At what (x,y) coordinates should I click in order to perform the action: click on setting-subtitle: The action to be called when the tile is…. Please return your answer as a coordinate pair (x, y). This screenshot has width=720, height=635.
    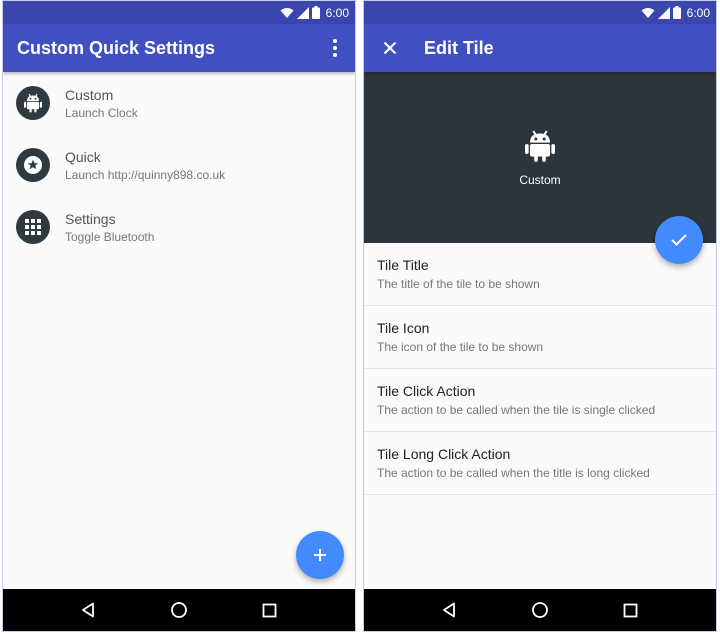
    Looking at the image, I should click on (516, 410).